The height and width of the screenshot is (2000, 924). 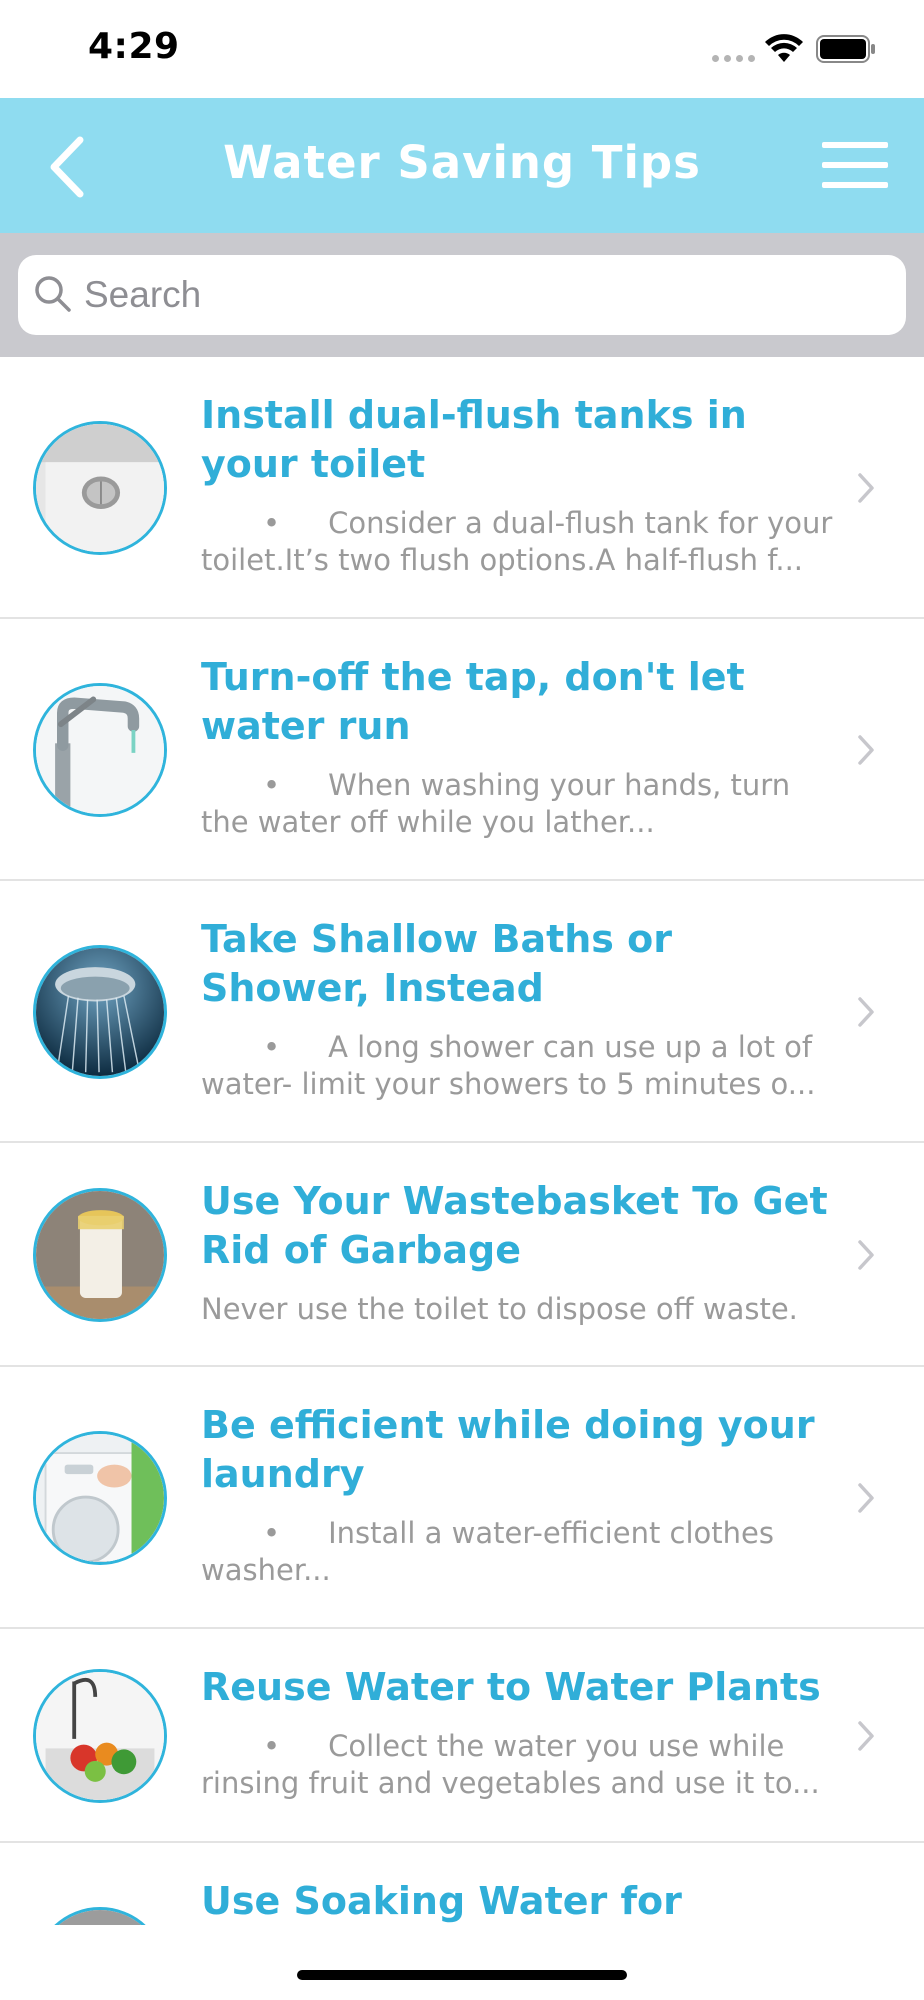 What do you see at coordinates (441, 1901) in the screenshot?
I see `tip-title: Use Soaking Water for` at bounding box center [441, 1901].